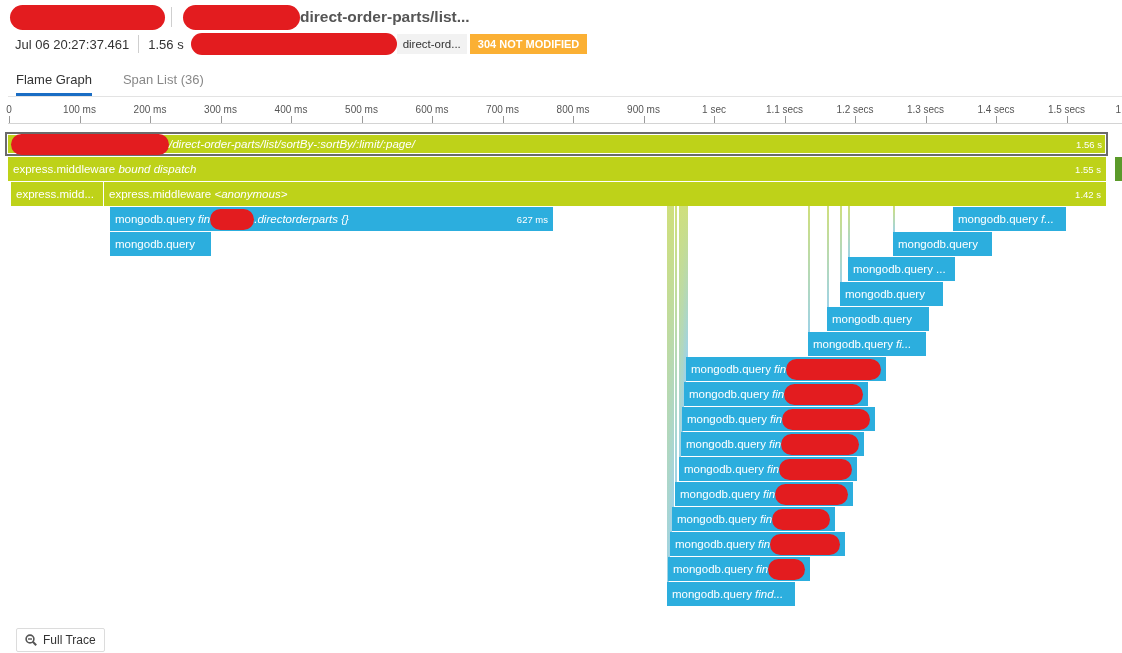 The image size is (1122, 653). Describe the element at coordinates (1118, 169) in the screenshot. I see `span-bar` at that location.